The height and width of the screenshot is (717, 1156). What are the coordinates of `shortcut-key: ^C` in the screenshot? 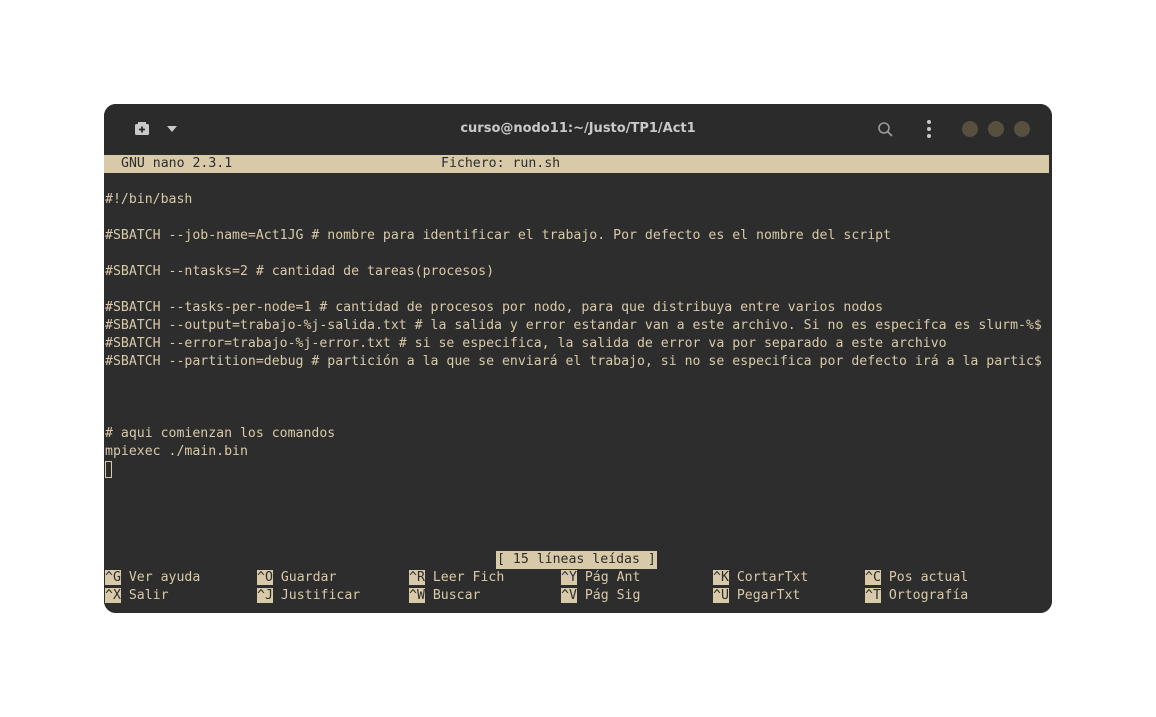 It's located at (873, 577).